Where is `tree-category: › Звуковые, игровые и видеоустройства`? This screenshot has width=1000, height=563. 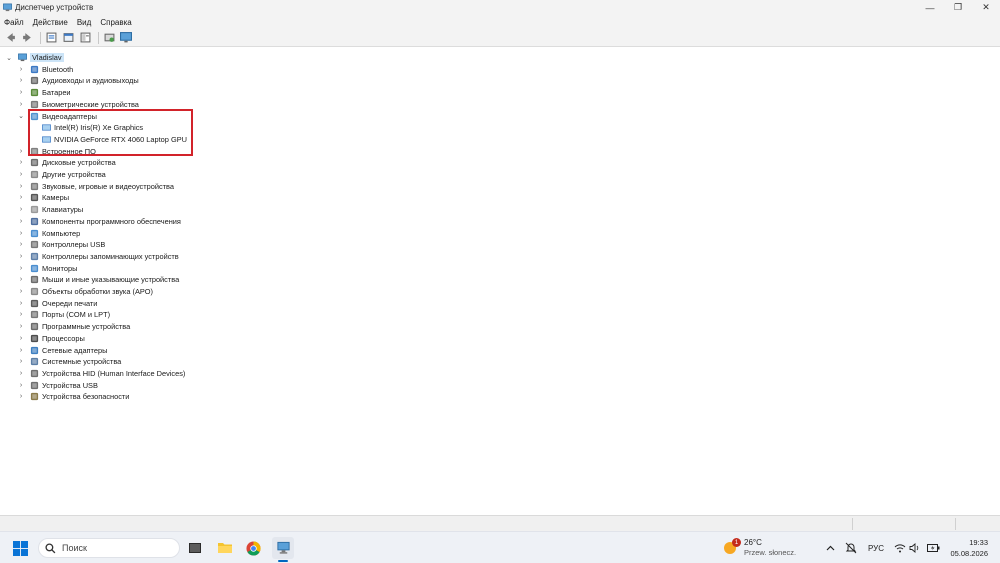
tree-category: › Звуковые, игровые и видеоустройства is located at coordinates (97, 186).